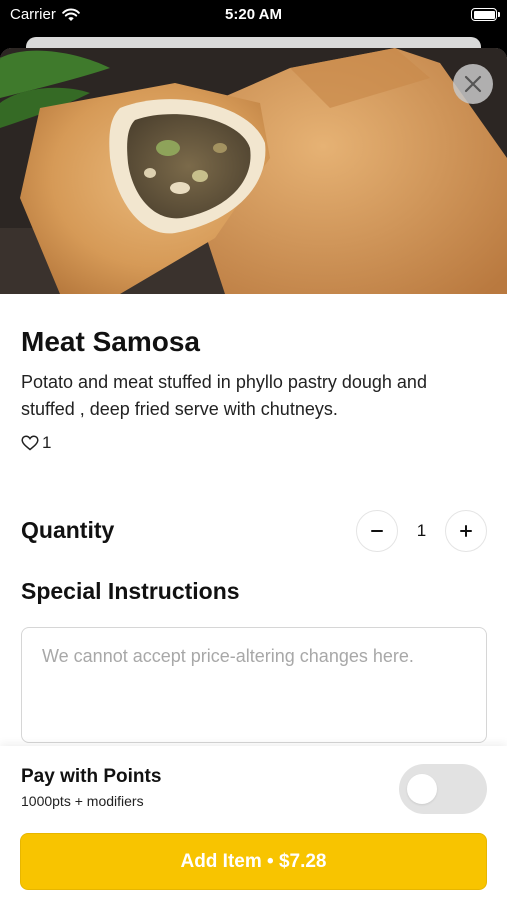 The height and width of the screenshot is (900, 507). I want to click on battery-icon, so click(485, 14).